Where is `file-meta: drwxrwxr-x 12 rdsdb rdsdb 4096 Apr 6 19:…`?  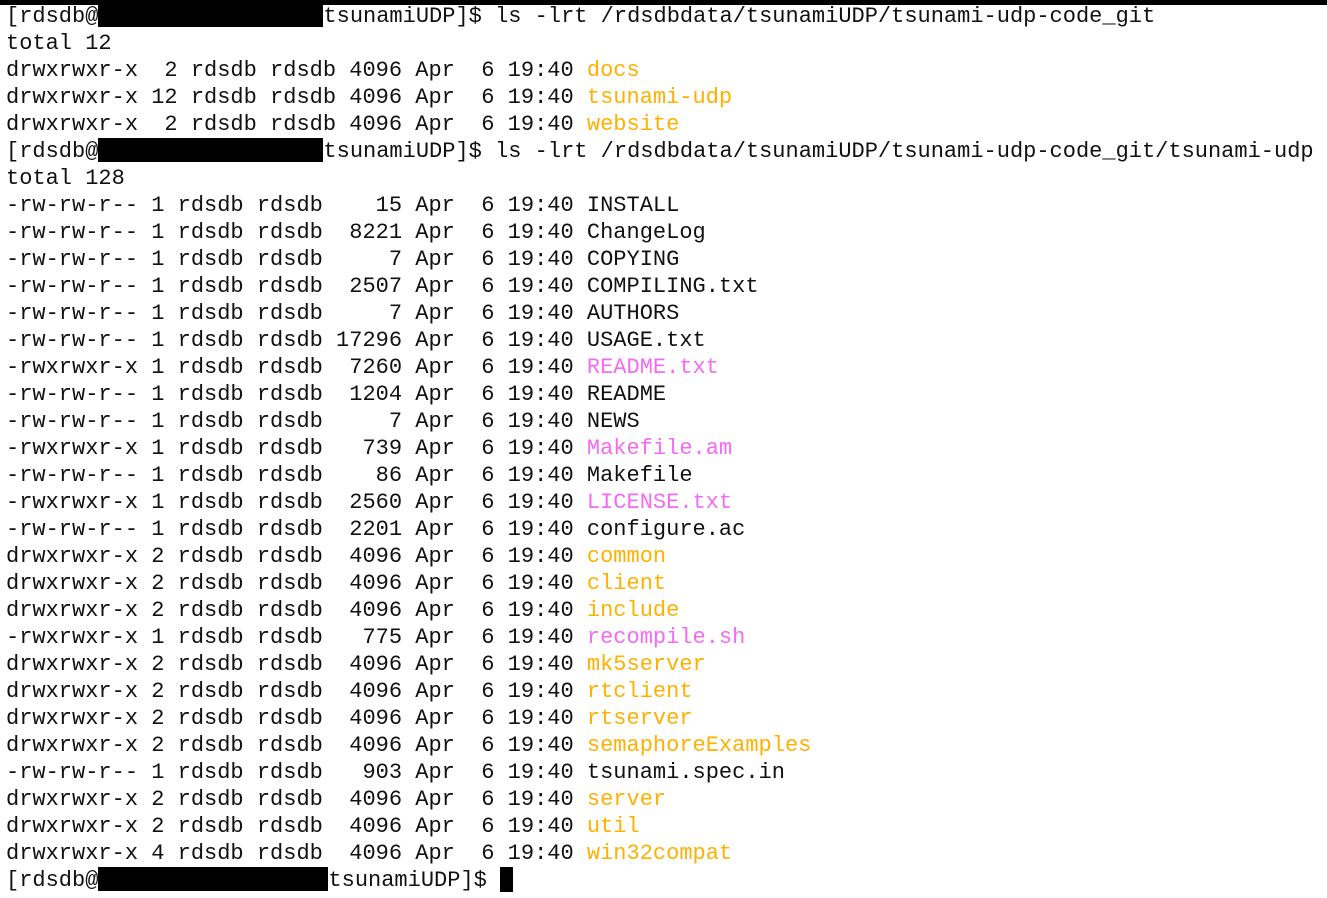 file-meta: drwxrwxr-x 12 rdsdb rdsdb 4096 Apr 6 19:… is located at coordinates (296, 97).